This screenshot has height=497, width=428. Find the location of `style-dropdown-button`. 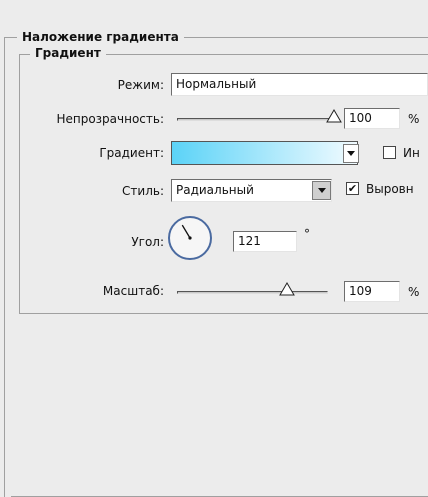

style-dropdown-button is located at coordinates (321, 190).